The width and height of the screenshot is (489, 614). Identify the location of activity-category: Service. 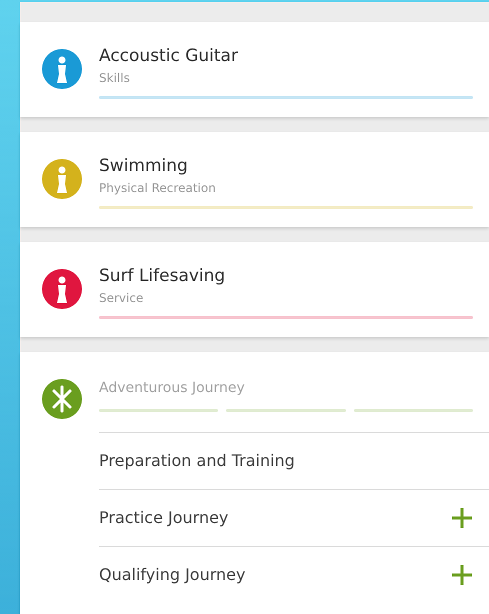
(121, 298).